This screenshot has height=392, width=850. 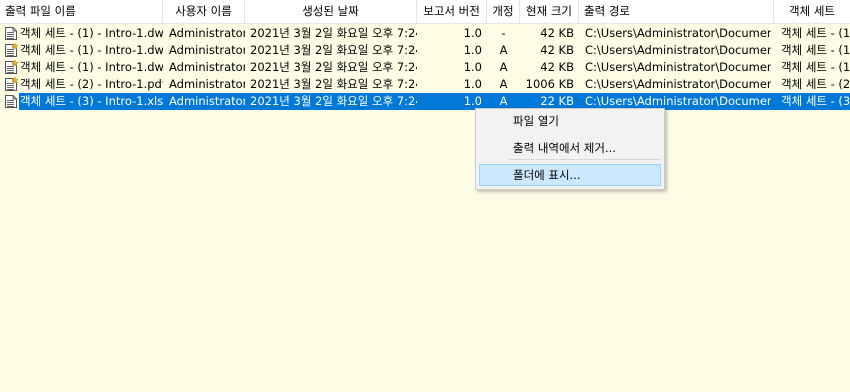 I want to click on current-size-cell: 1006 KB, so click(x=549, y=84).